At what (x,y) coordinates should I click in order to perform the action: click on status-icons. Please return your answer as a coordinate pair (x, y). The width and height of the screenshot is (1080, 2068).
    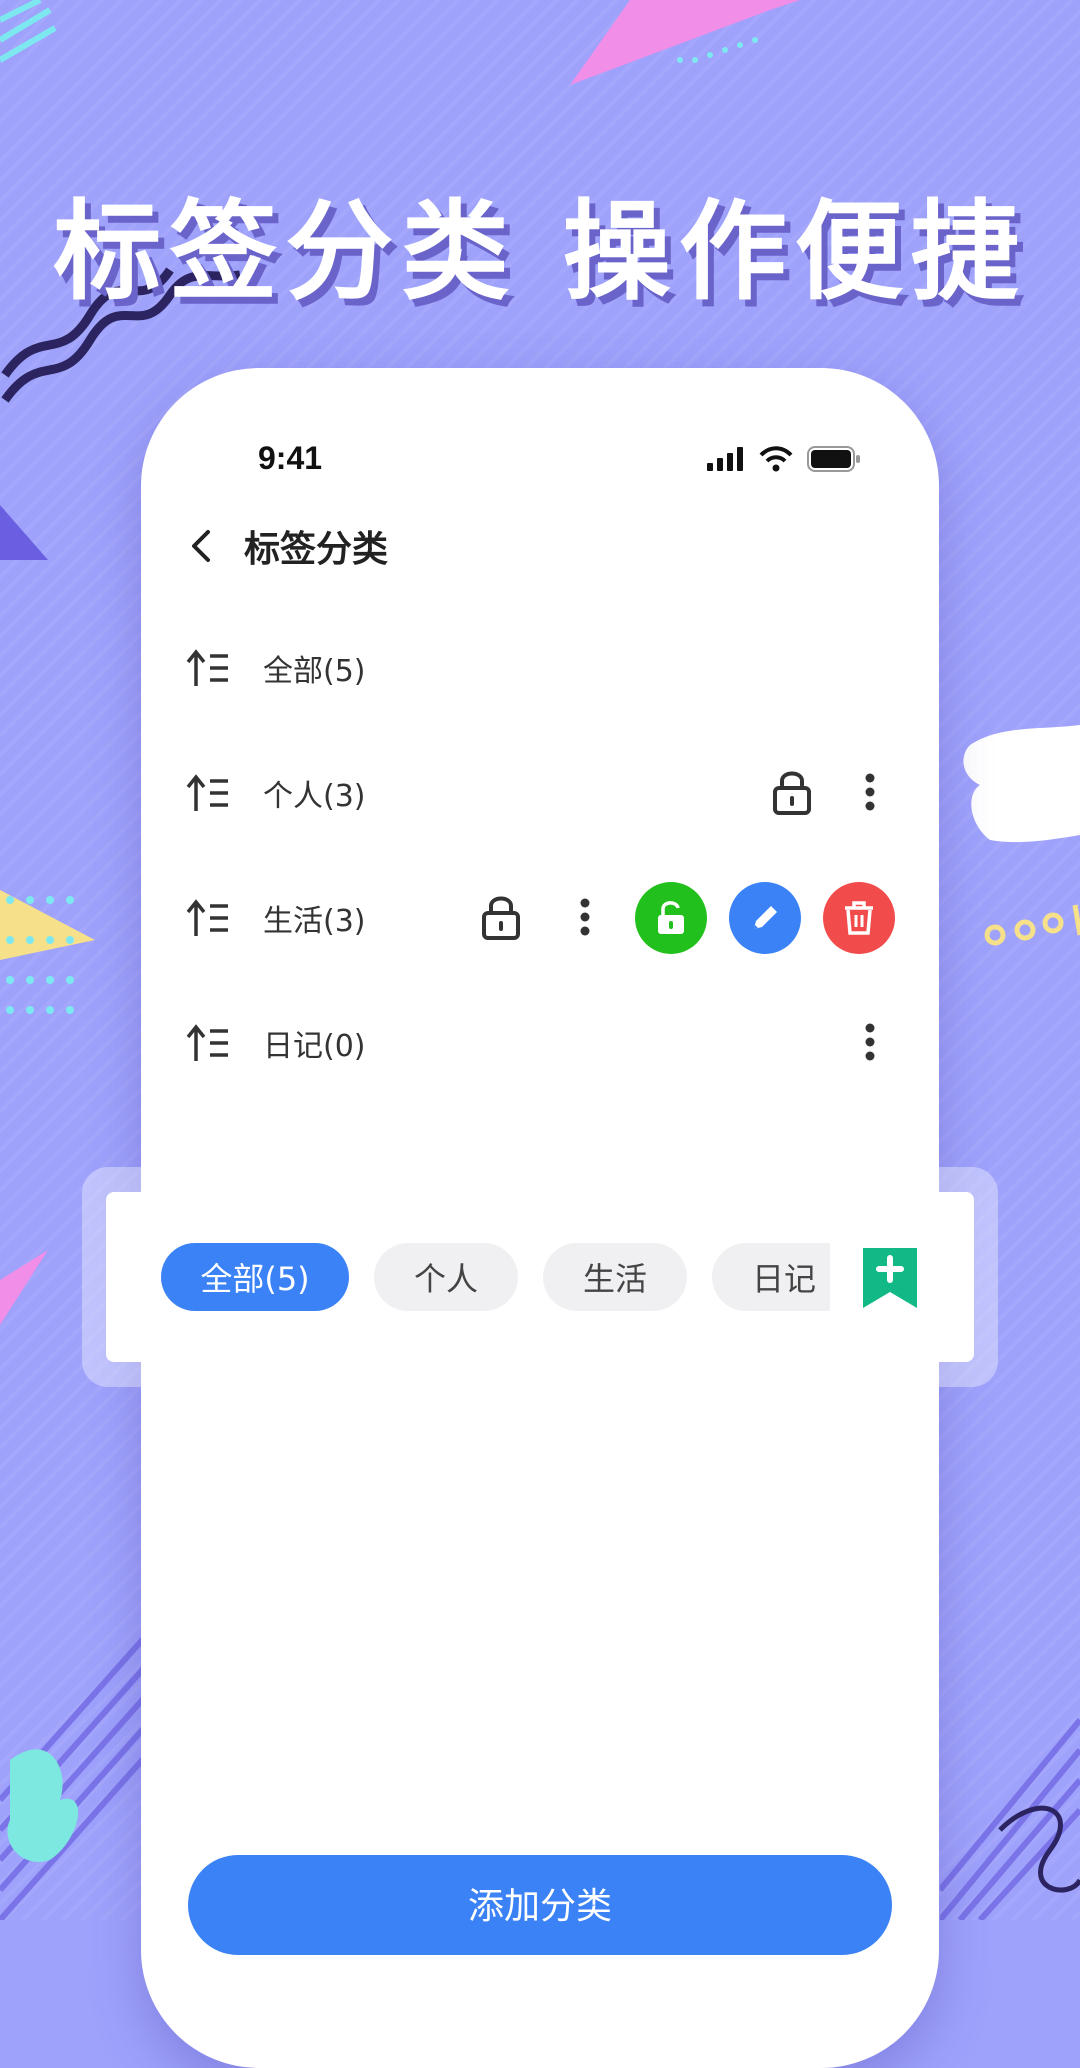
    Looking at the image, I should click on (784, 459).